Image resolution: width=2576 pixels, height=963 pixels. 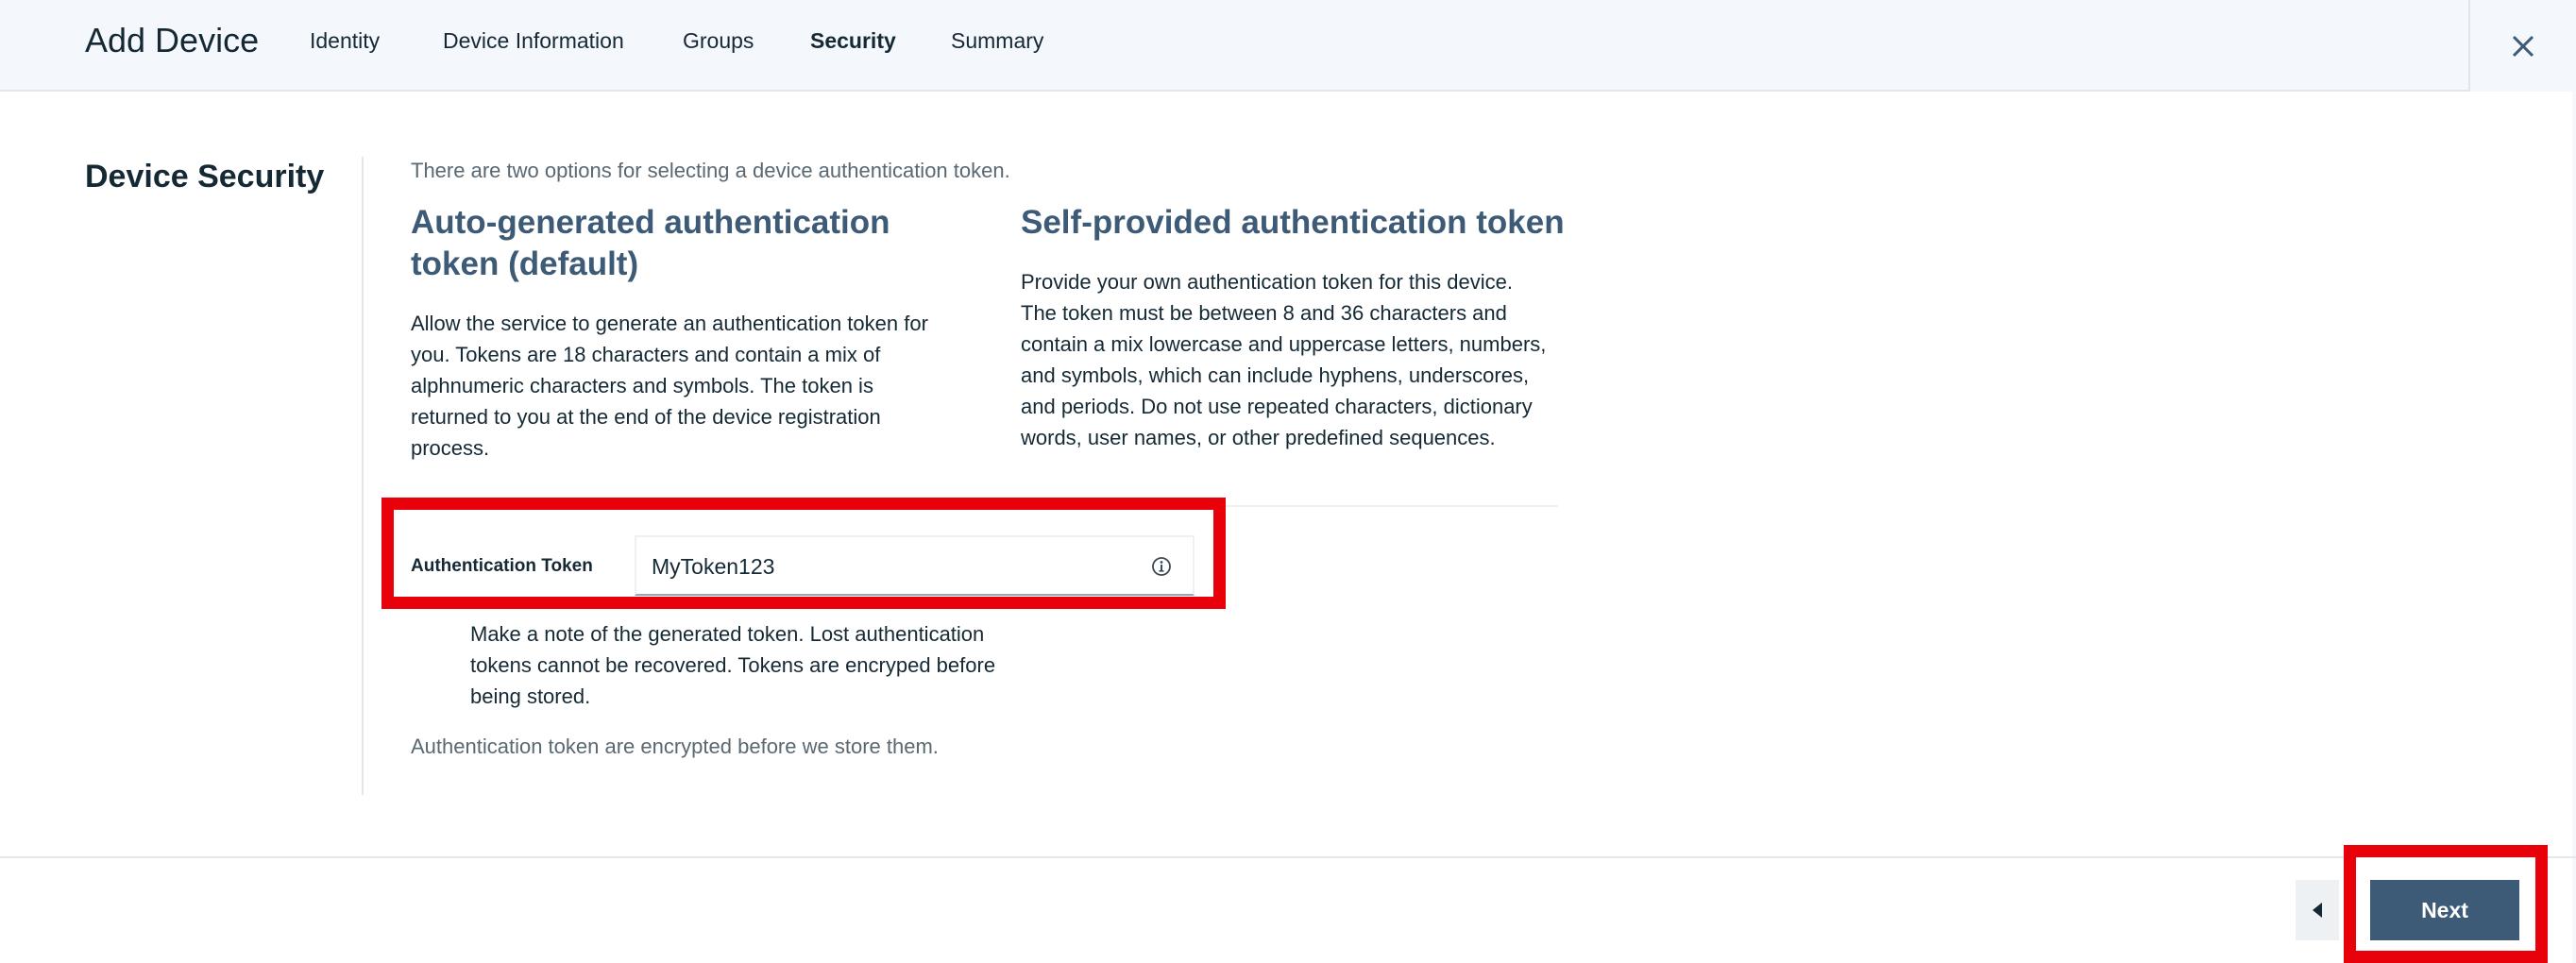 I want to click on close-icon, so click(x=2523, y=46).